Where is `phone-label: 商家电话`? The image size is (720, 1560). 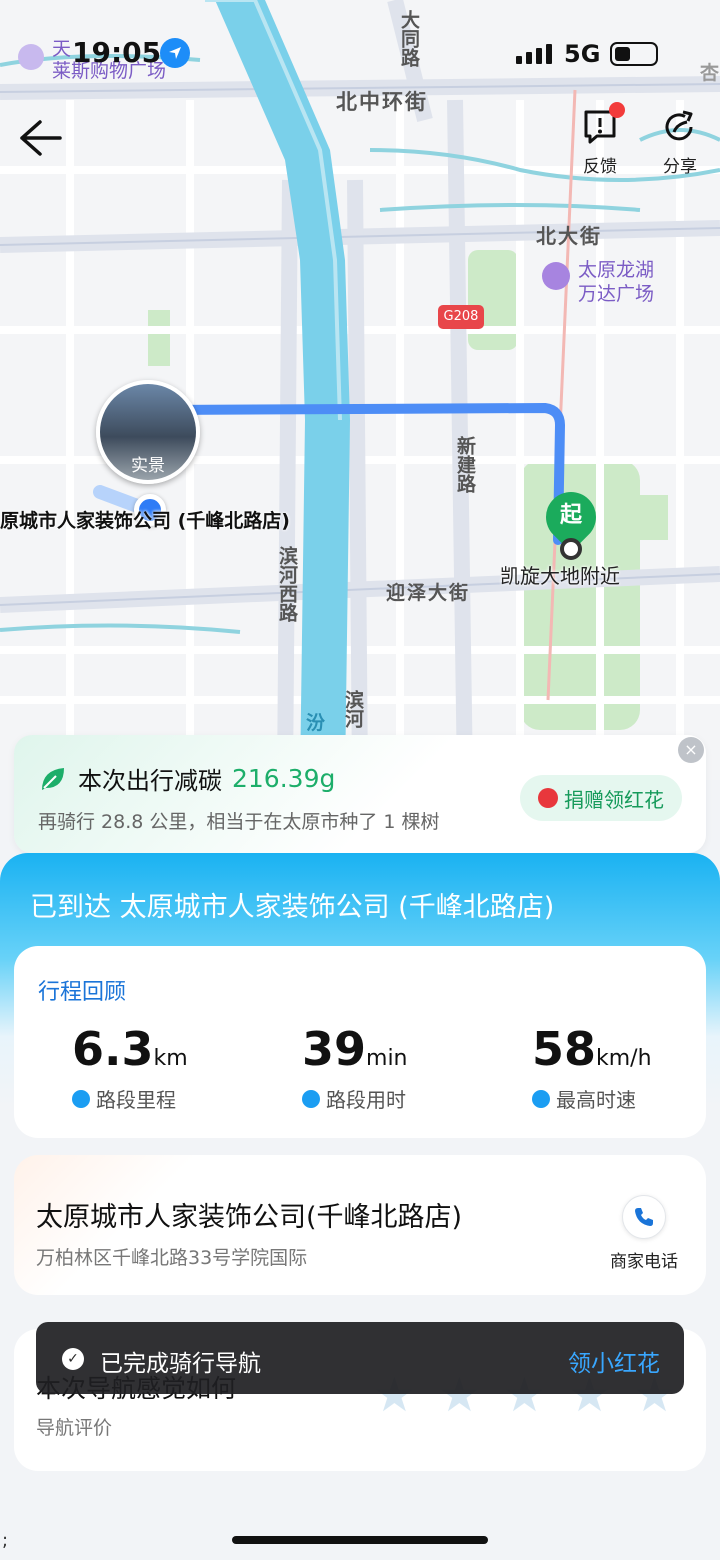 phone-label: 商家电话 is located at coordinates (644, 1262).